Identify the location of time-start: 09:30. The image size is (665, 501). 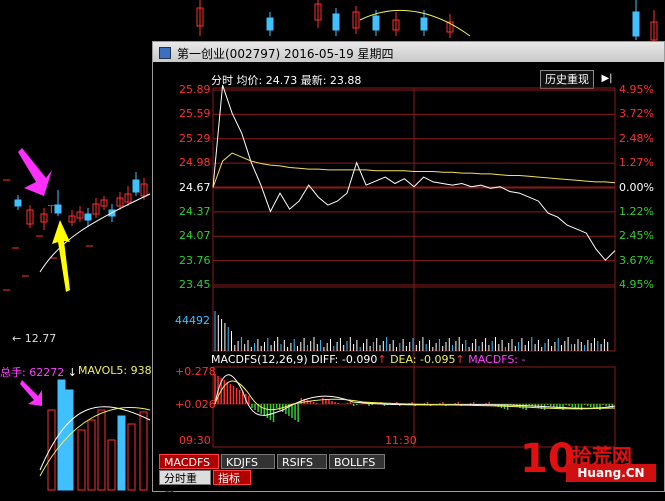
(195, 440).